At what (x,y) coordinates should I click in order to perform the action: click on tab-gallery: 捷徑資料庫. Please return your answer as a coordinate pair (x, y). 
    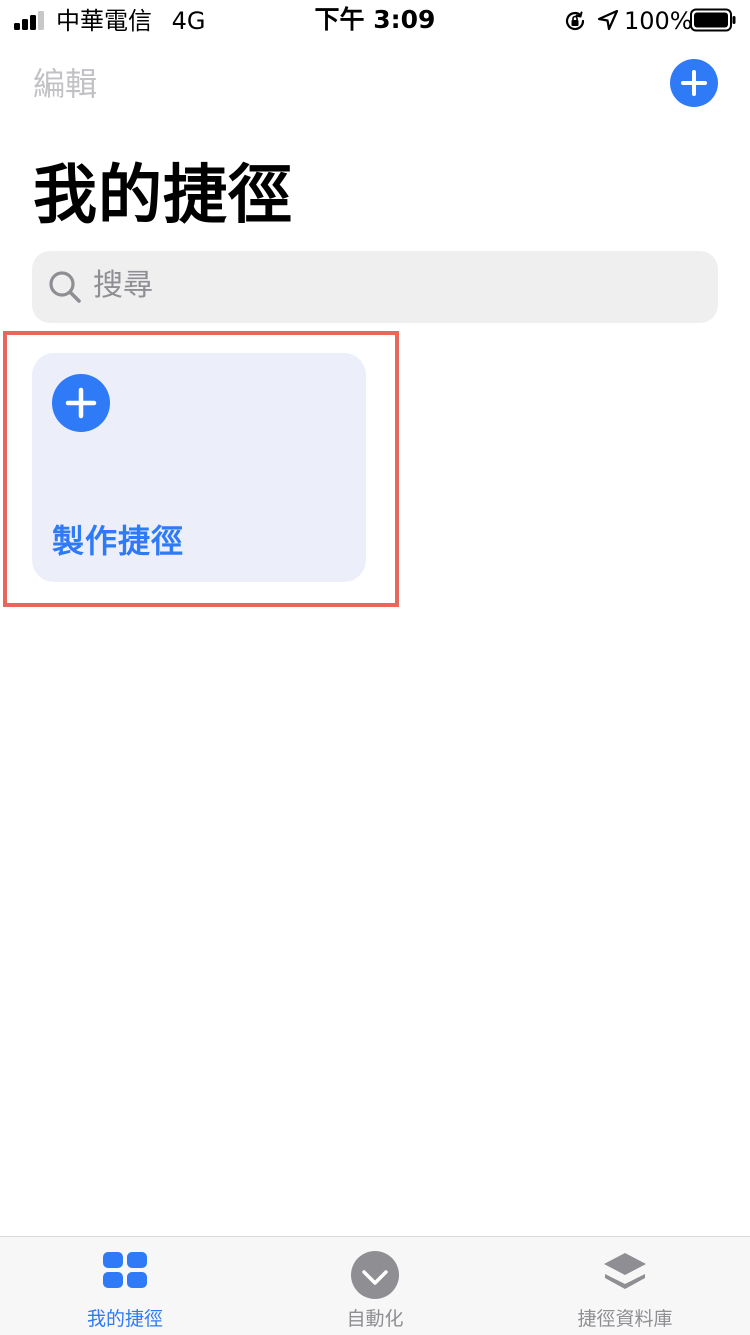
    Looking at the image, I should click on (625, 1286).